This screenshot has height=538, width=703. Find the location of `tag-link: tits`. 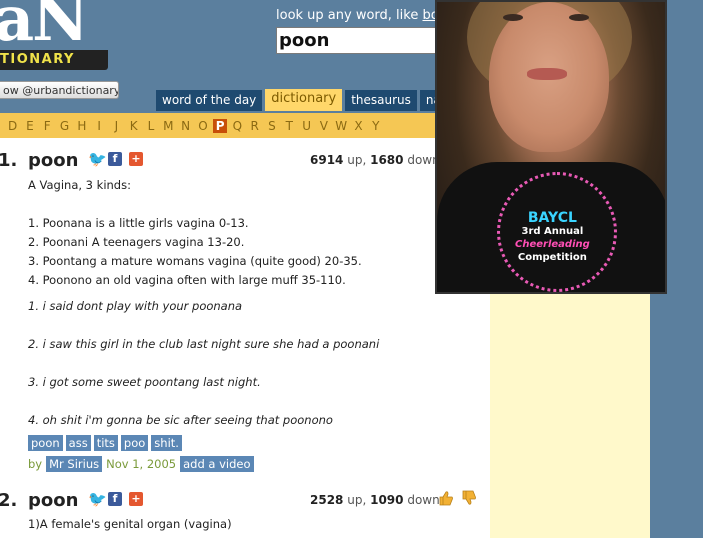

tag-link: tits is located at coordinates (105, 443).